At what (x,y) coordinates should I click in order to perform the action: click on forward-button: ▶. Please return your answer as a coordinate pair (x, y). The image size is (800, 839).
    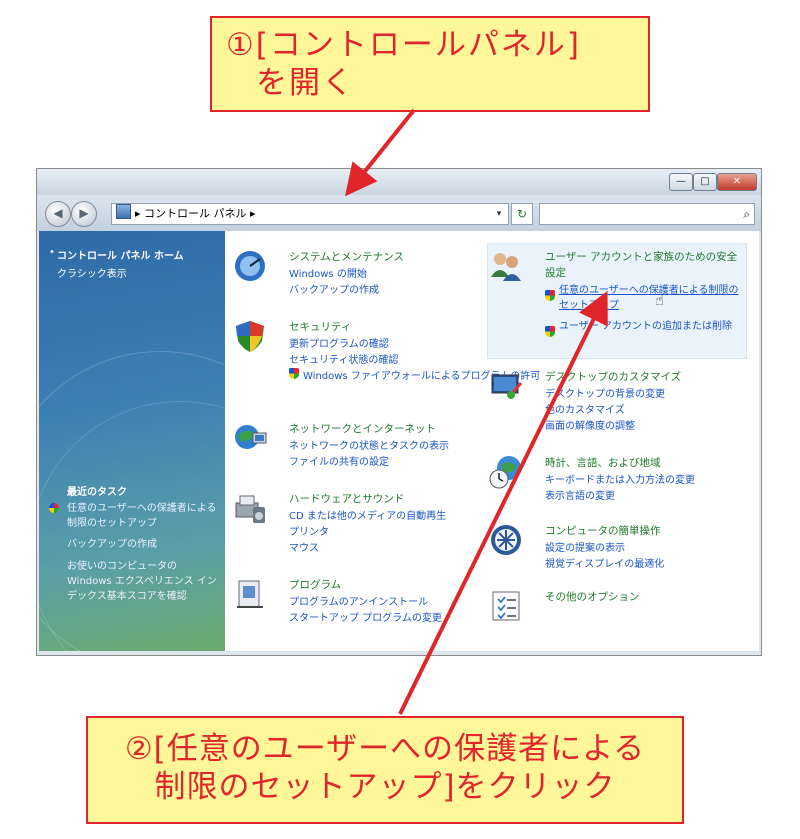
    Looking at the image, I should click on (84, 214).